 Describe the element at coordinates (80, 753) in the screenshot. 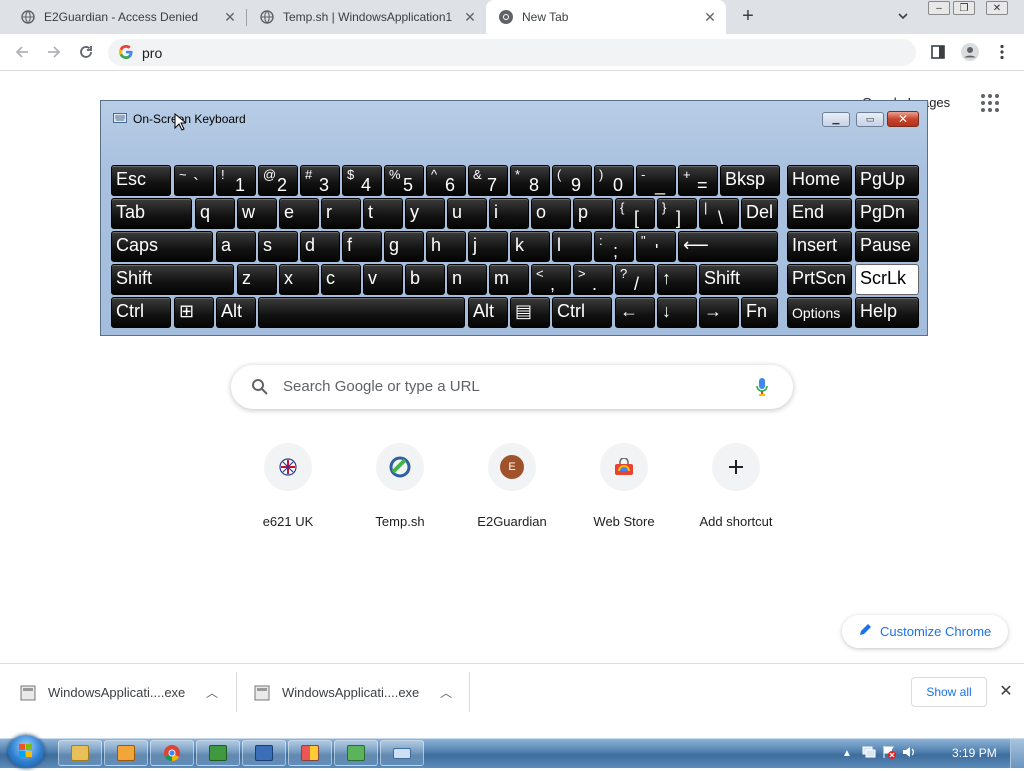

I see `taskbar-explorer` at that location.